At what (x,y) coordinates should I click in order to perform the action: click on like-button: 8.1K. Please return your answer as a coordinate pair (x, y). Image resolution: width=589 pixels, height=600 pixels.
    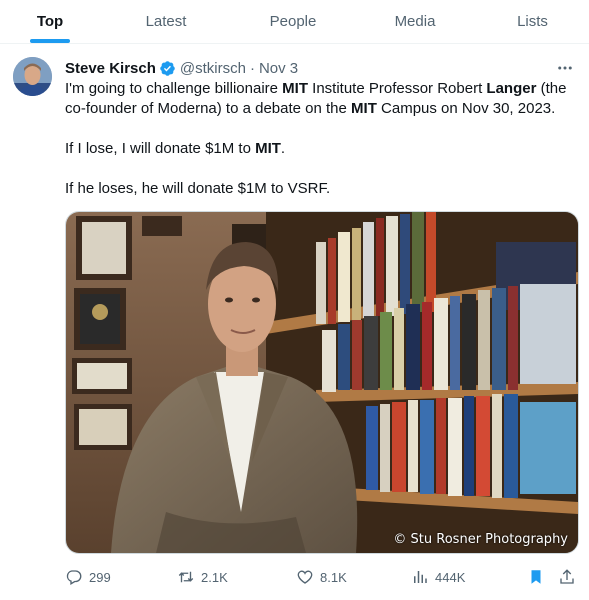
    Looking at the image, I should click on (321, 577).